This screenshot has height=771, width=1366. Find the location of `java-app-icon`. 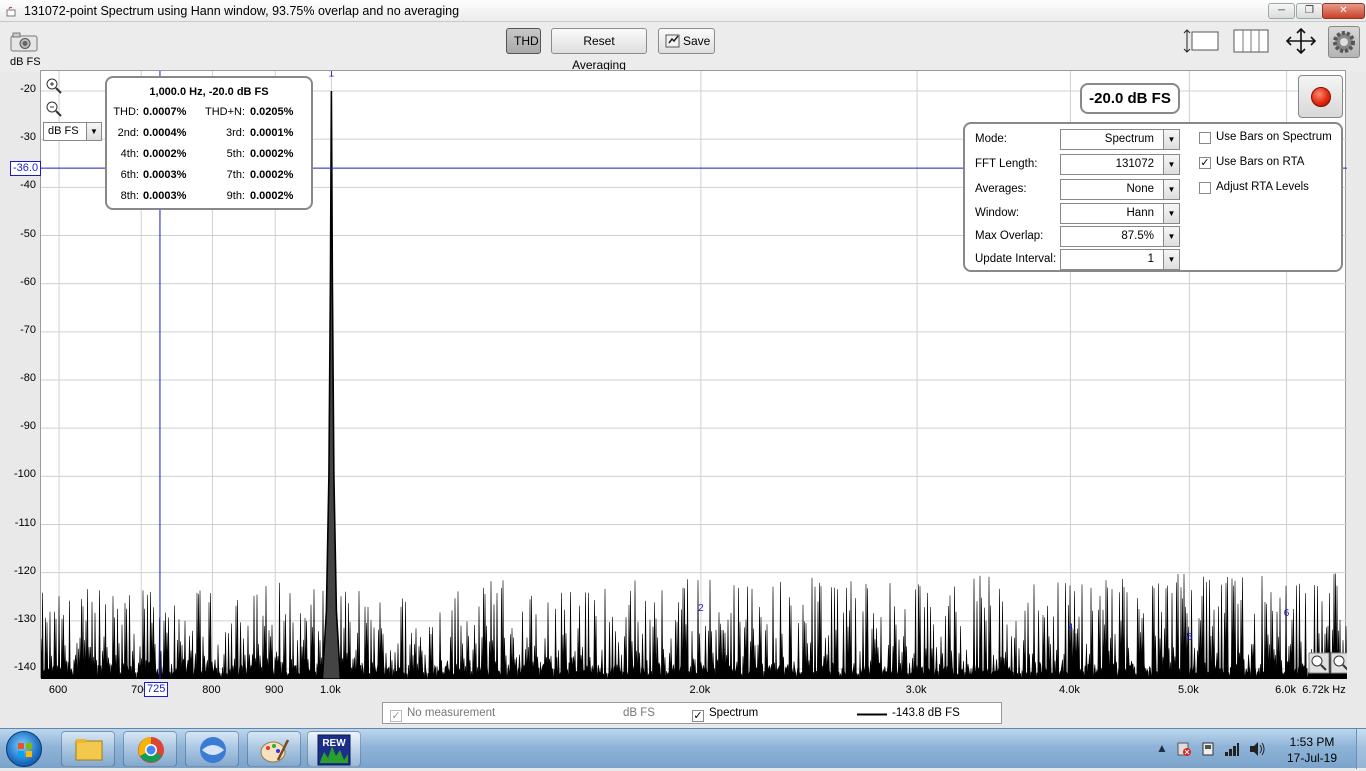

java-app-icon is located at coordinates (11, 11).